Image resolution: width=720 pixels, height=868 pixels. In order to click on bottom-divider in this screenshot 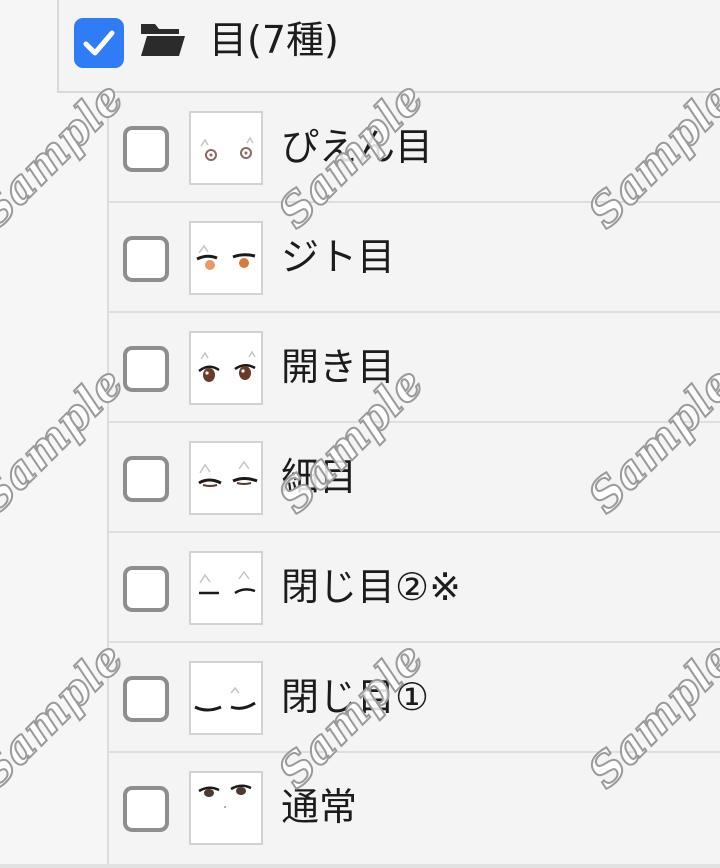, I will do `click(360, 866)`.